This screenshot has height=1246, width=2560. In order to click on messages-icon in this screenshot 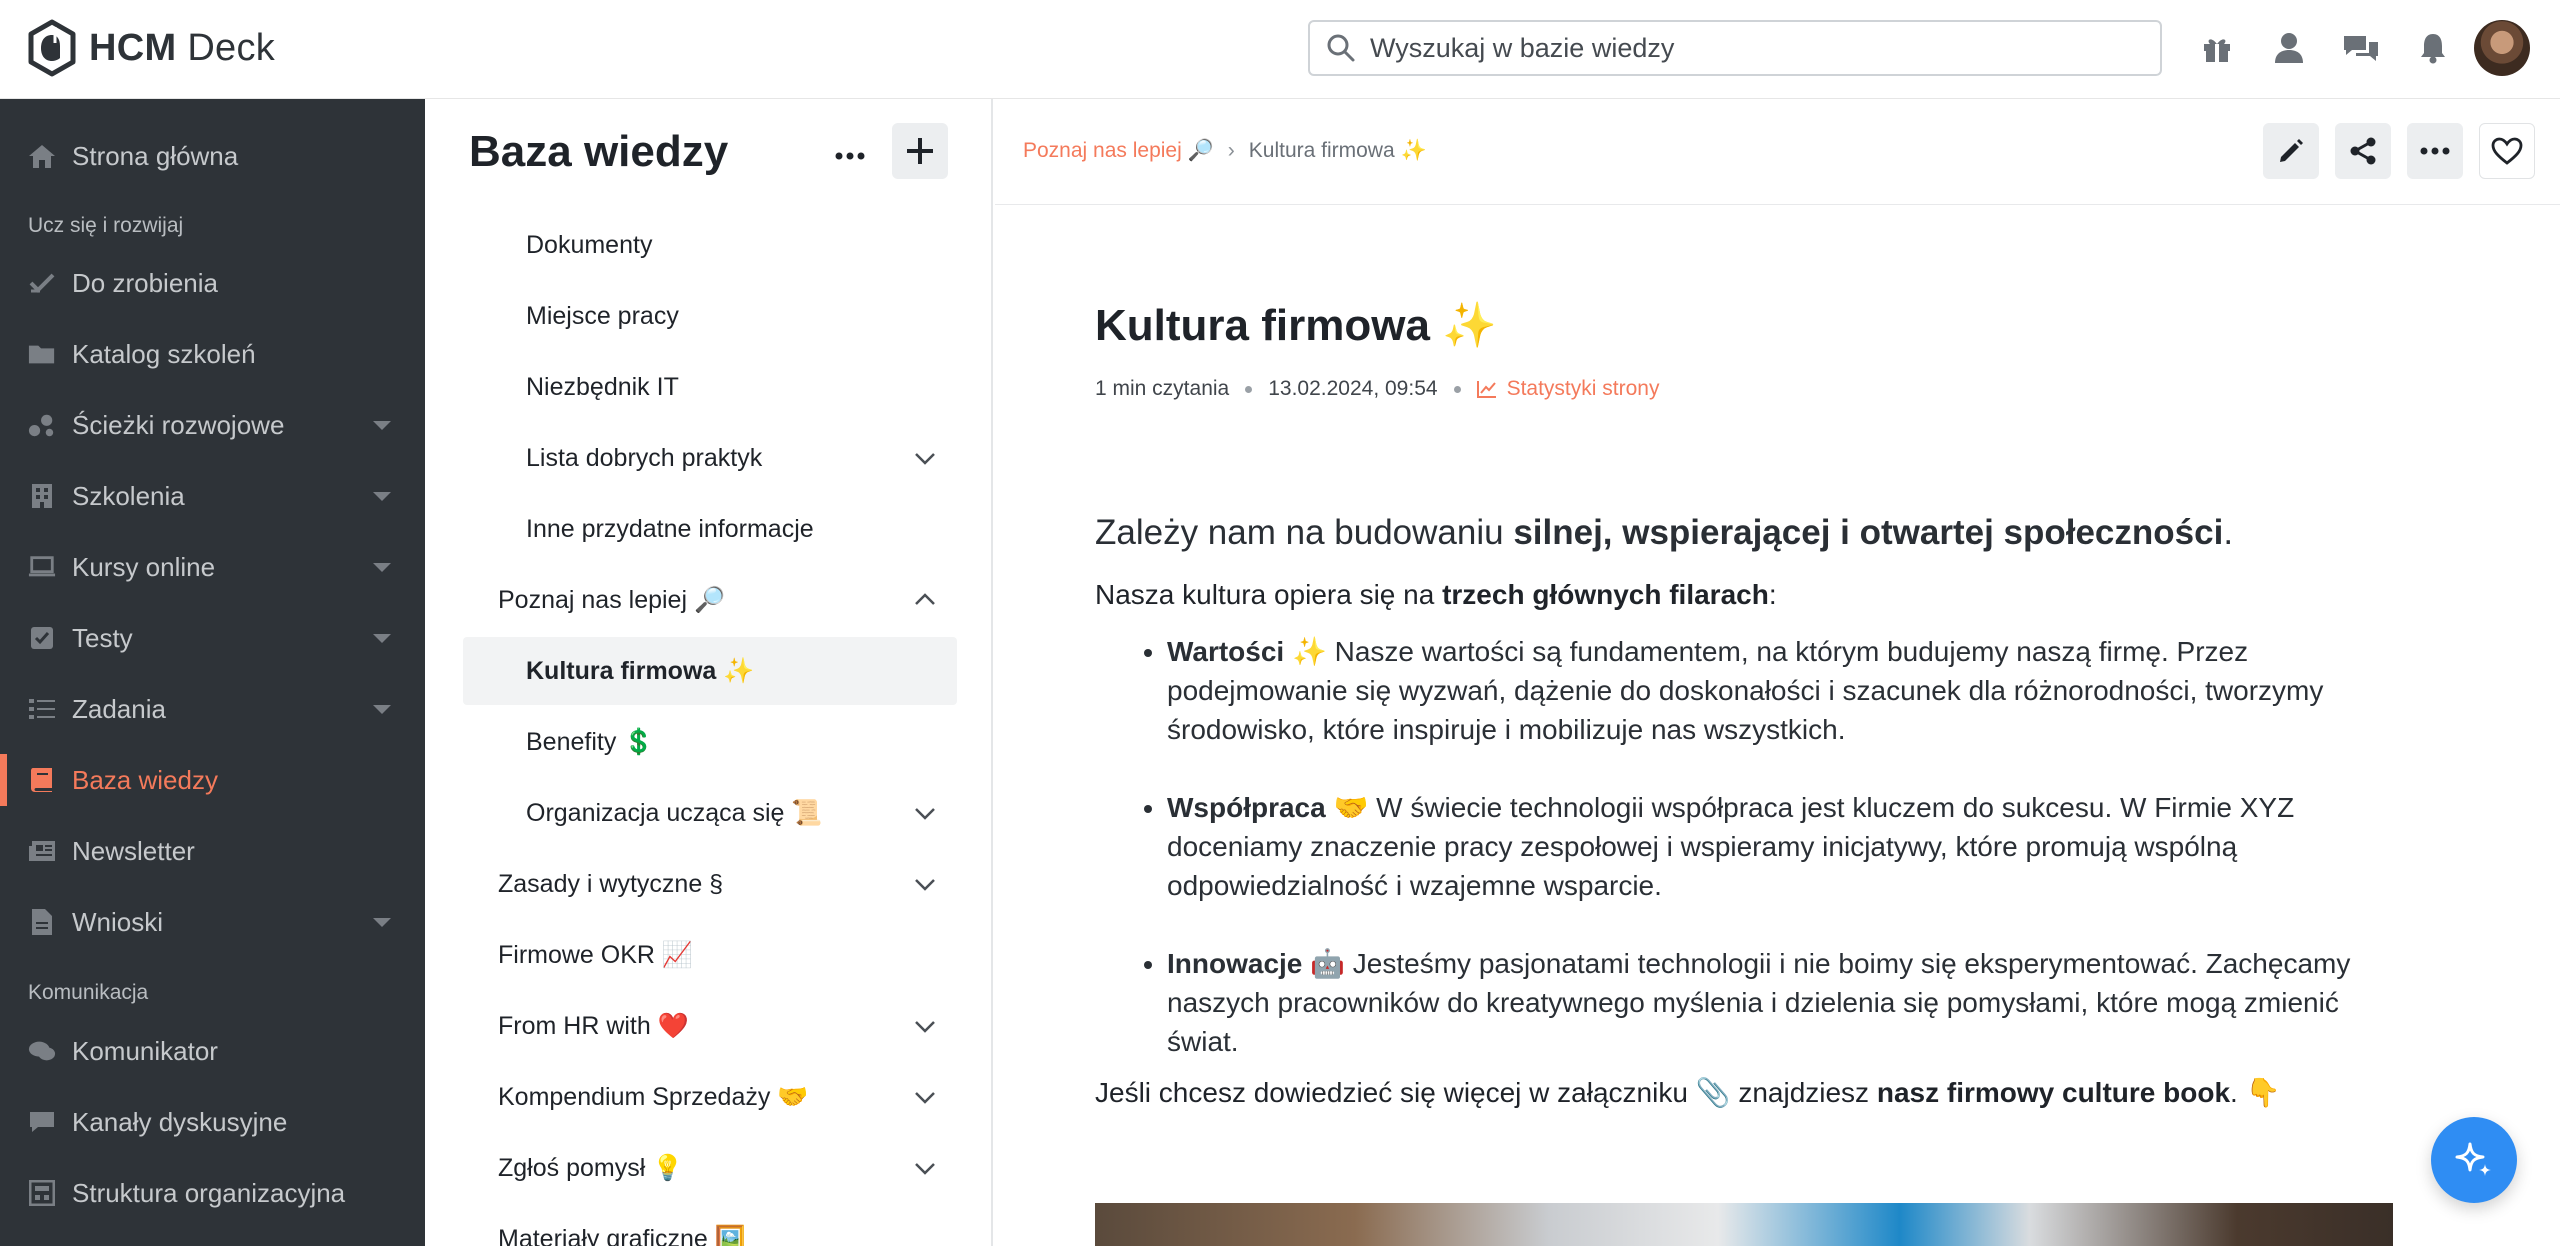, I will do `click(2361, 48)`.